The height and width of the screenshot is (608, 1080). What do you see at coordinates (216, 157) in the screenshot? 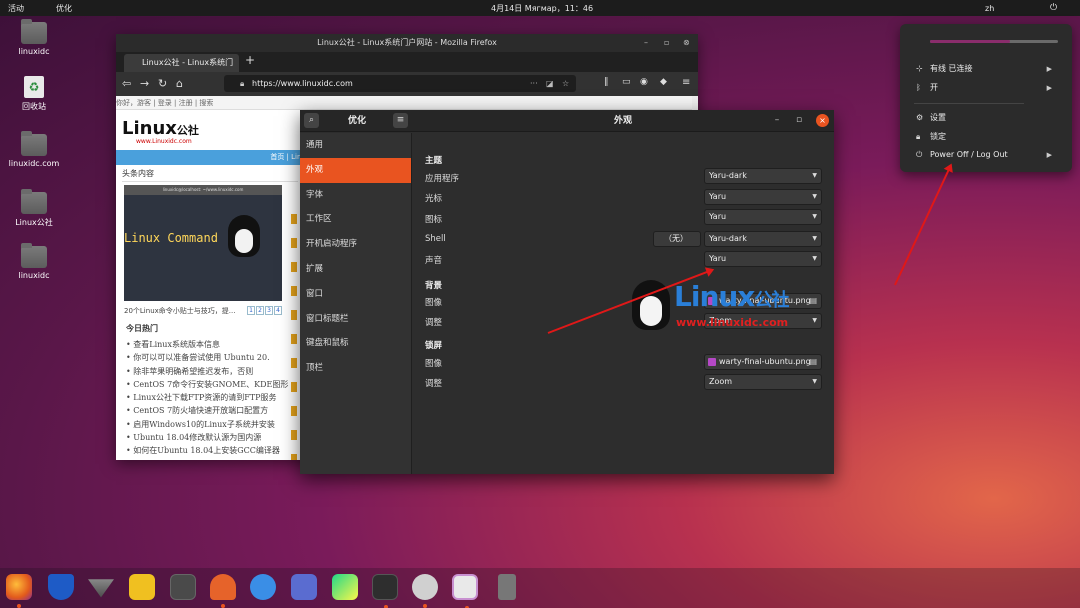
I see `site-nav-bar: 首页 | Linux` at bounding box center [216, 157].